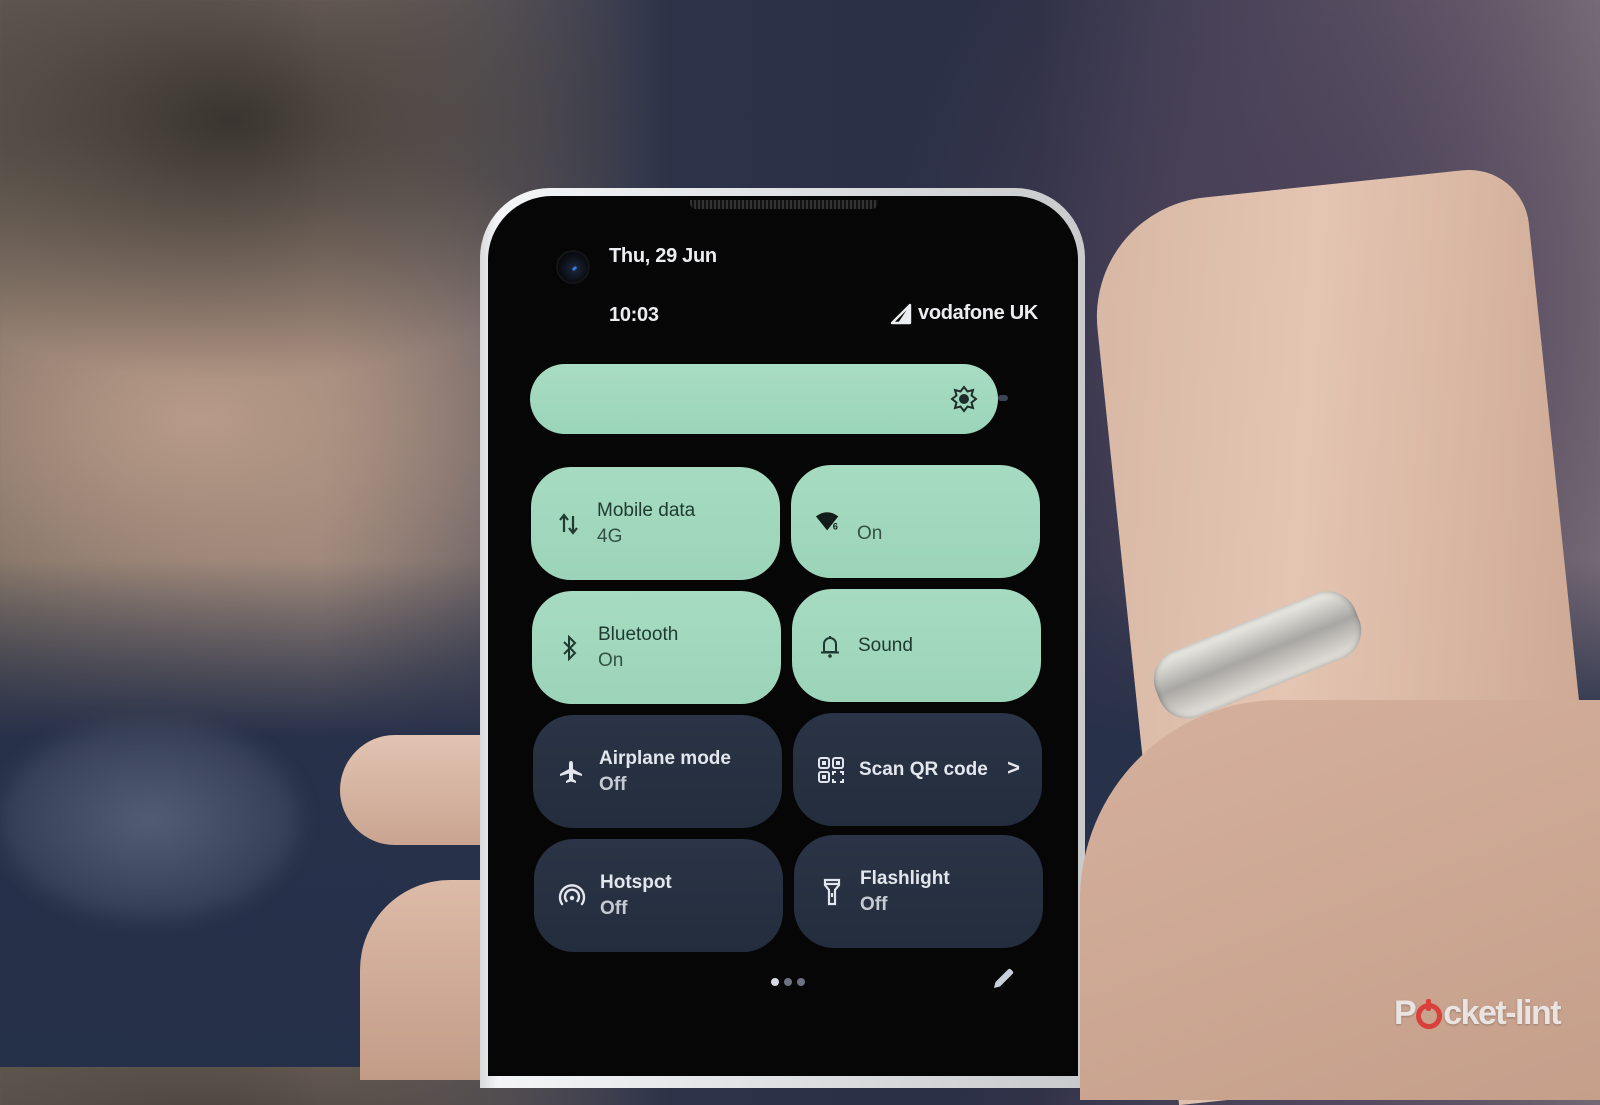 The width and height of the screenshot is (1600, 1105). What do you see at coordinates (150, 820) in the screenshot?
I see `background-blur` at bounding box center [150, 820].